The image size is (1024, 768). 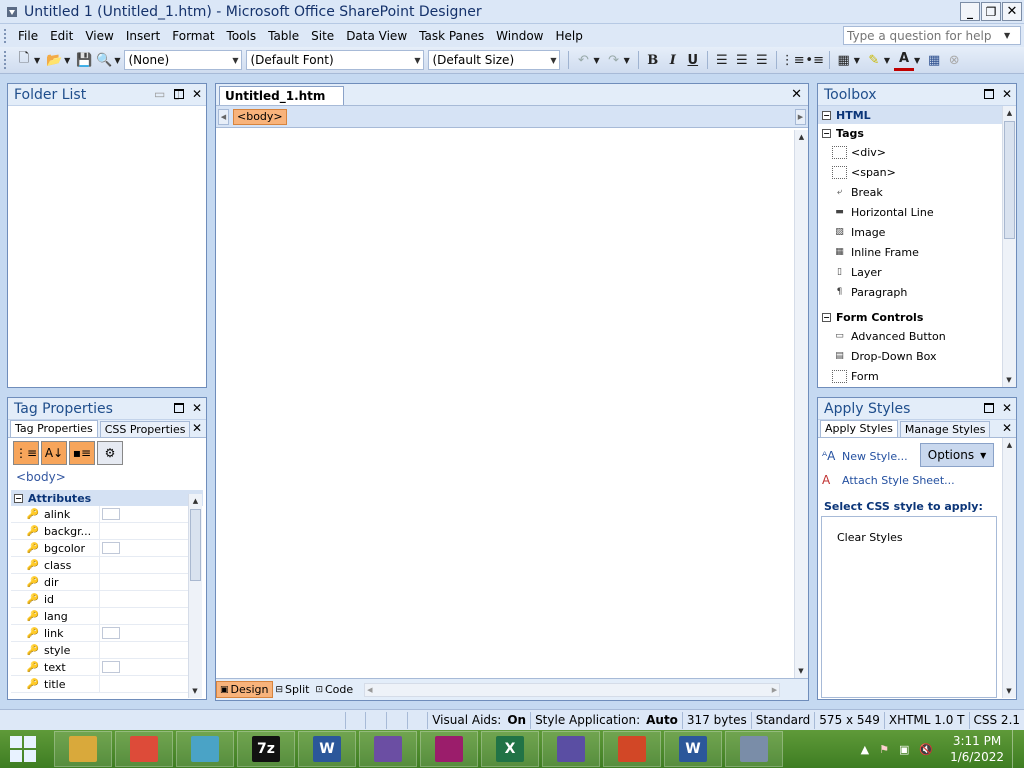 I want to click on attribute-row: 🔑 dir, so click(x=102, y=582).